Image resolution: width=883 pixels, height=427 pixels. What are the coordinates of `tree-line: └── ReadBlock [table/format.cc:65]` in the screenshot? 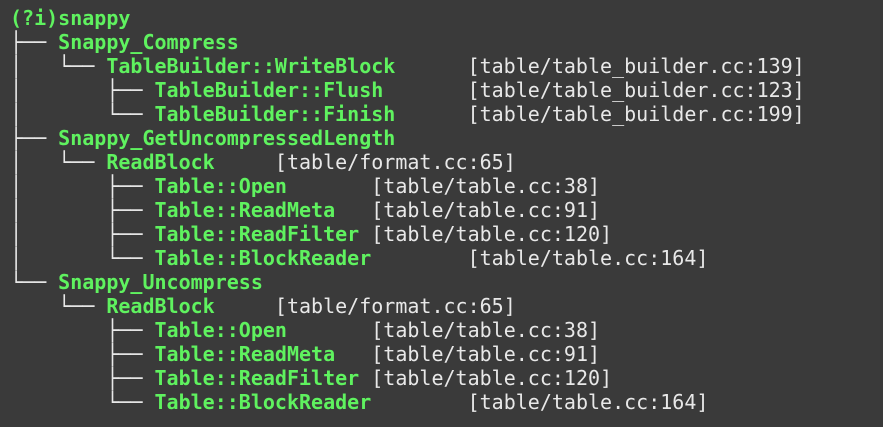 It's located at (446, 306).